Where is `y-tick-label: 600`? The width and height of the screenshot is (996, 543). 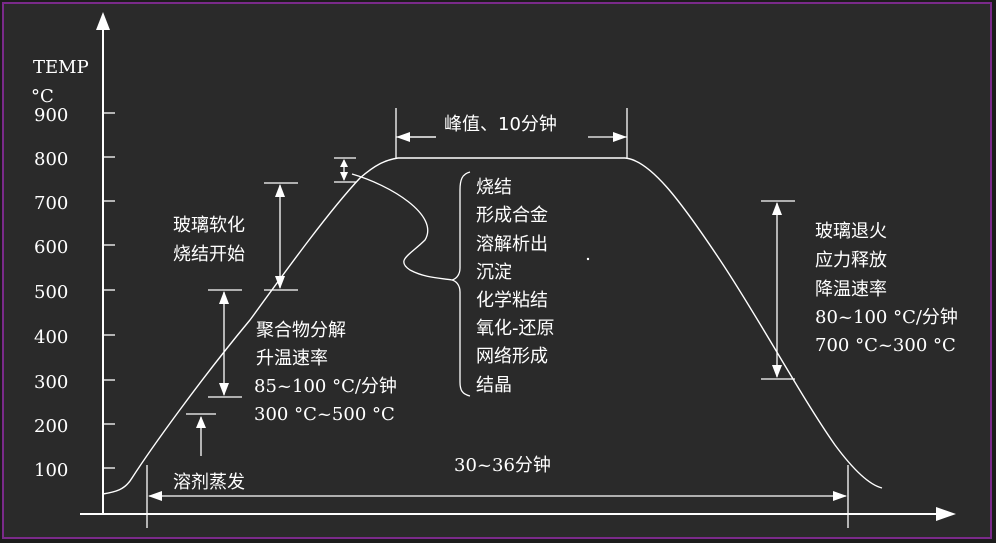
y-tick-label: 600 is located at coordinates (51, 247).